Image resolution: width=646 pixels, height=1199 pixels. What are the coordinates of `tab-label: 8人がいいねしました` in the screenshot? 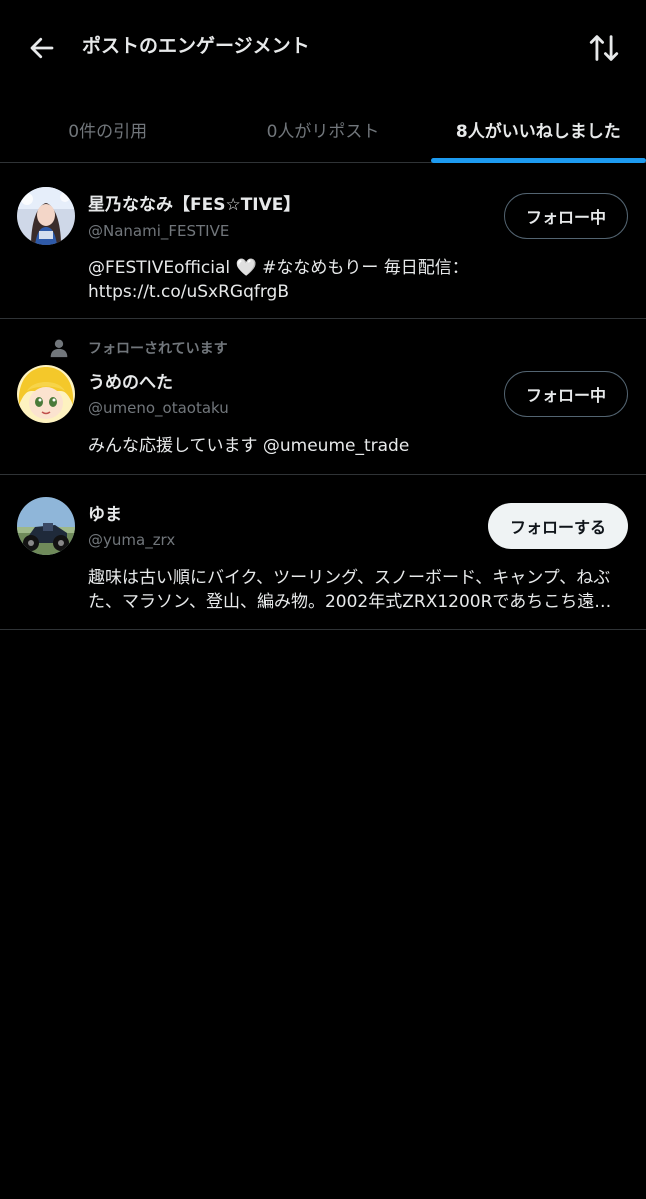 It's located at (538, 131).